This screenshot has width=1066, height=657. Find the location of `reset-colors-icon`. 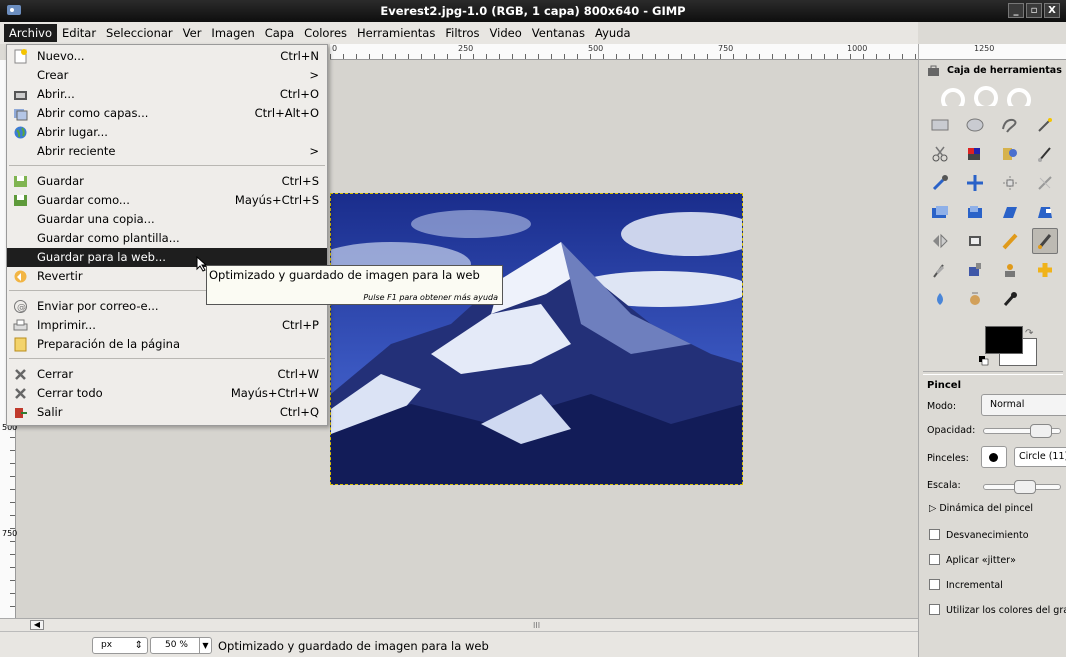

reset-colors-icon is located at coordinates (984, 361).